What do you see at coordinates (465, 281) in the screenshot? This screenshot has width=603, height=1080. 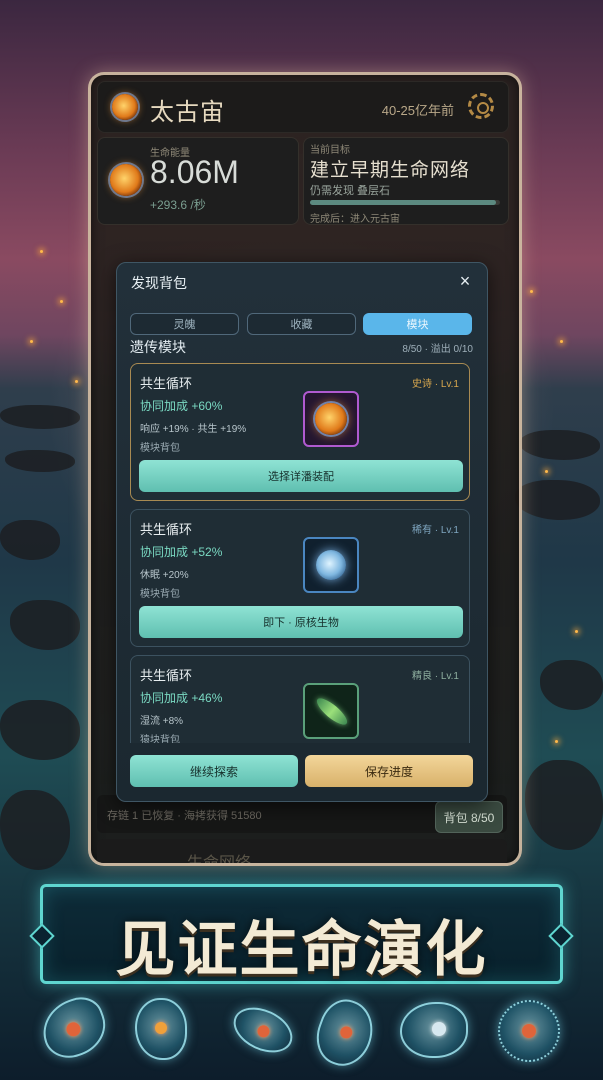 I see `close-icon: ×` at bounding box center [465, 281].